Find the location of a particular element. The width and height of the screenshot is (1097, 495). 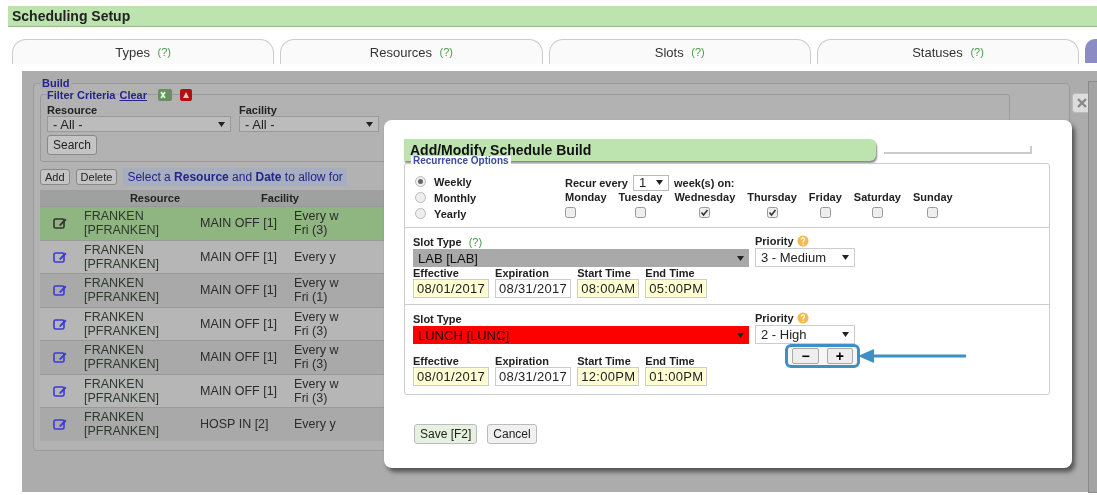

radio-label: Monthly is located at coordinates (455, 197).